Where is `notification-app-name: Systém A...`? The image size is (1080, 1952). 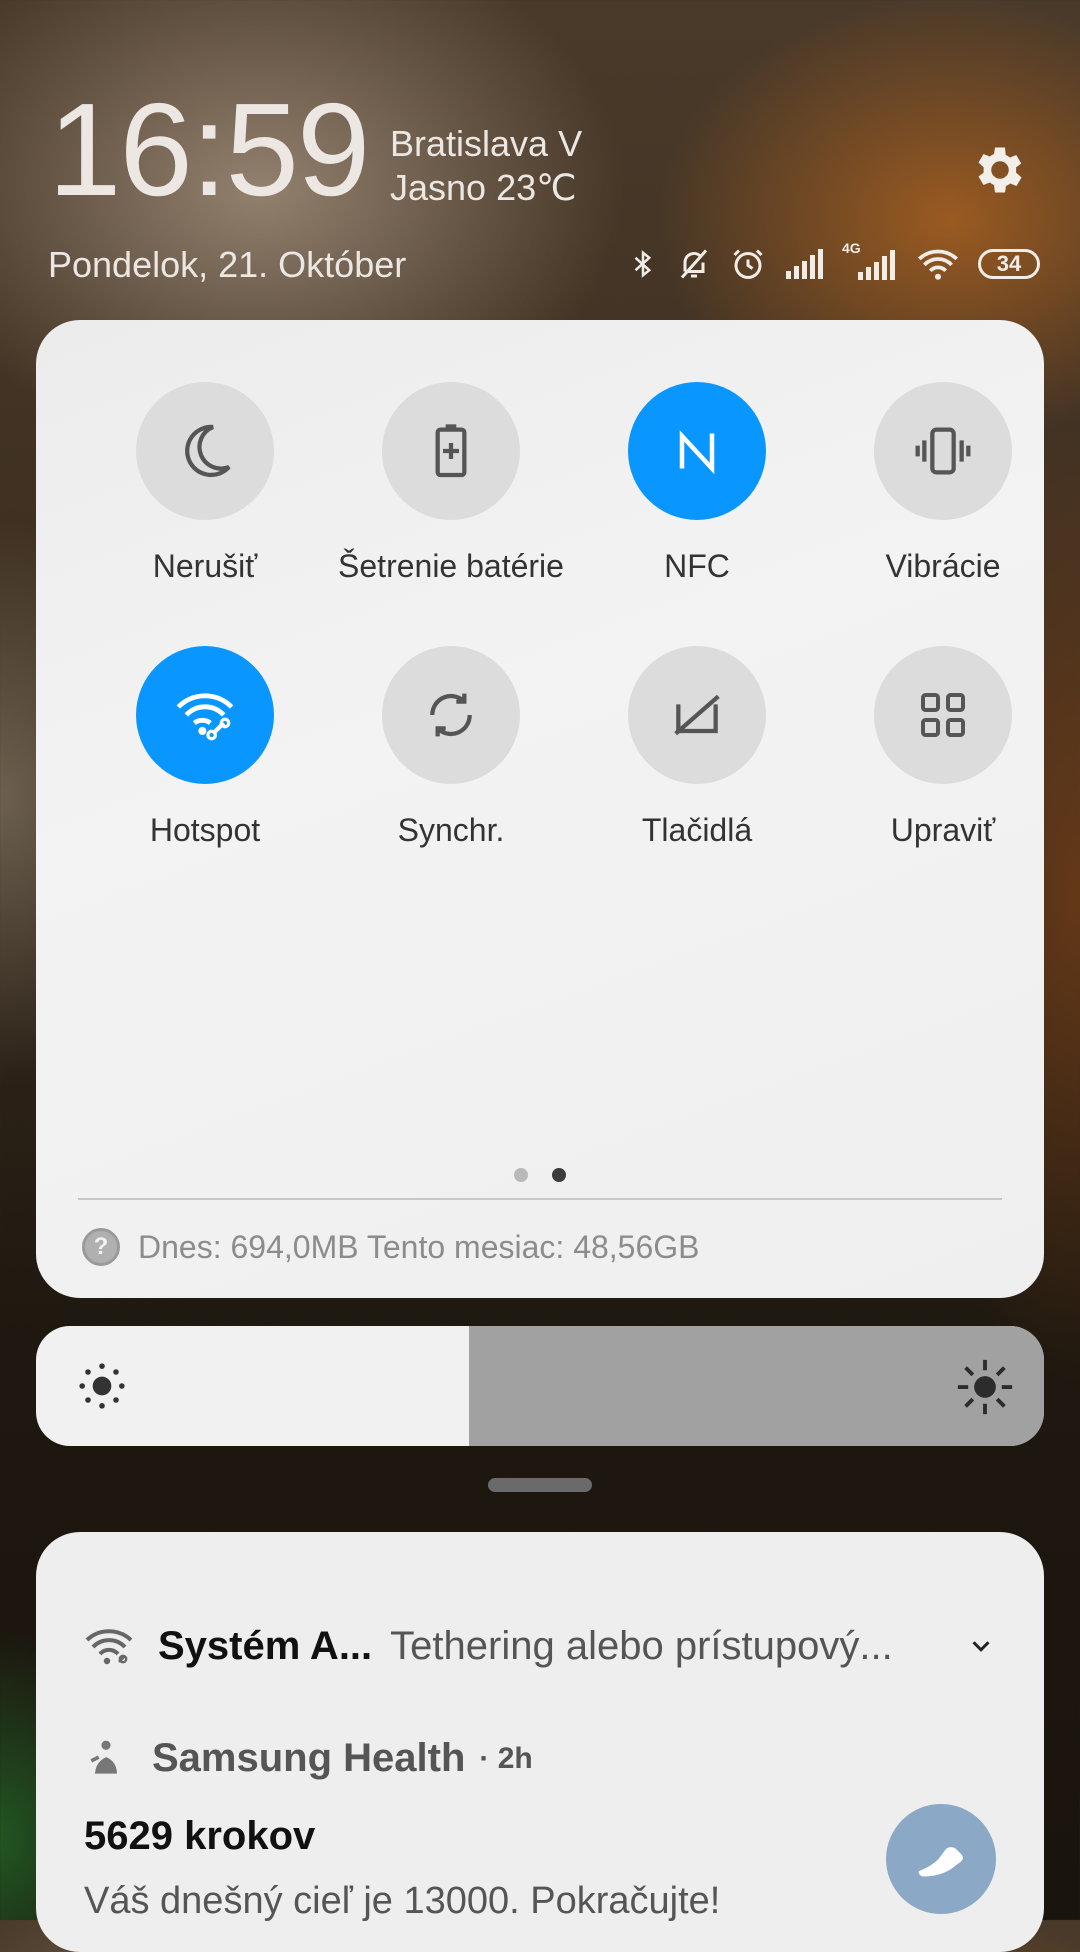
notification-app-name: Systém A... is located at coordinates (265, 1645).